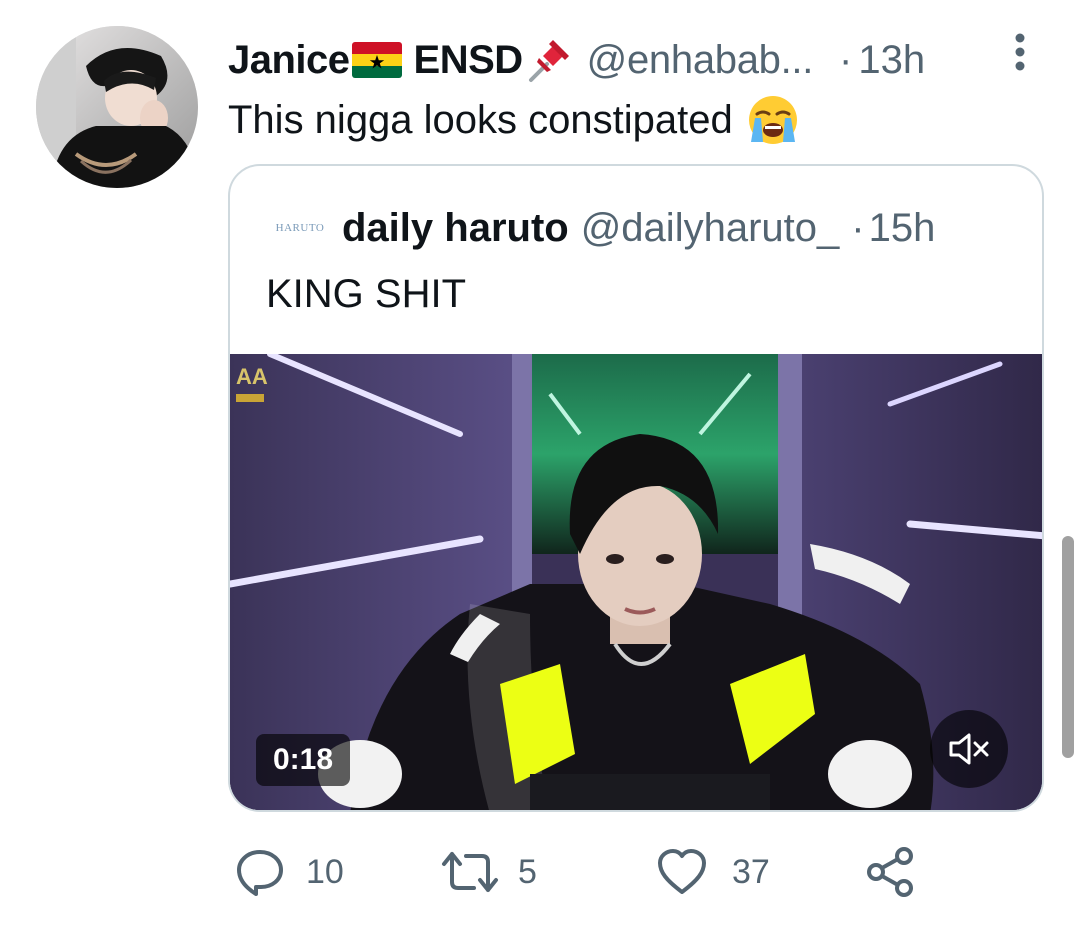 The width and height of the screenshot is (1080, 925). Describe the element at coordinates (480, 119) in the screenshot. I see `tweet-body: This nigga looks constipated` at that location.